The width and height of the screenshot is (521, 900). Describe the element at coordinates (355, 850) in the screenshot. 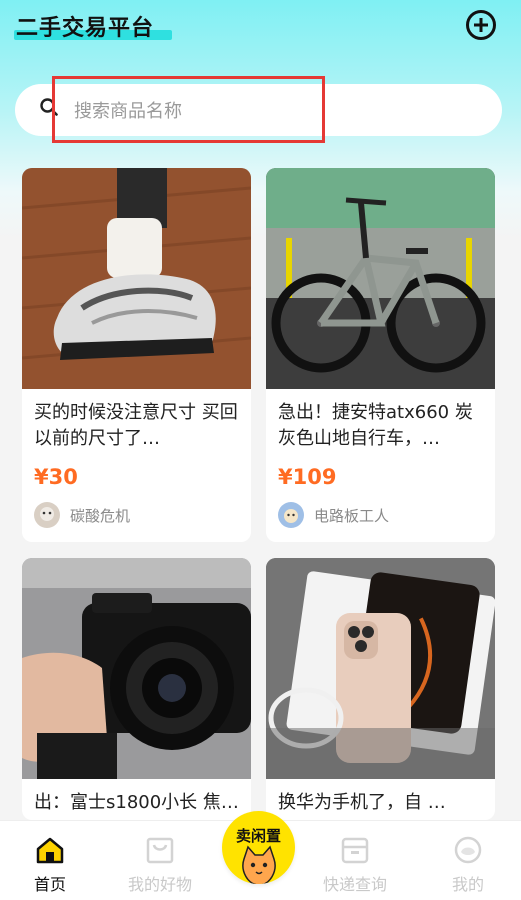

I see `package-icon` at that location.